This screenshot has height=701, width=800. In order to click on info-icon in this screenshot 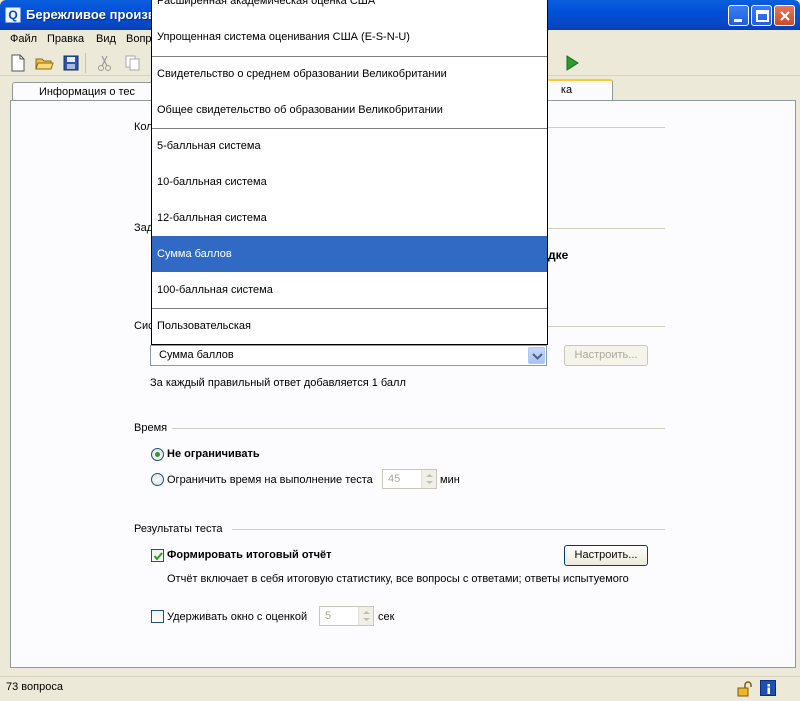, I will do `click(768, 689)`.